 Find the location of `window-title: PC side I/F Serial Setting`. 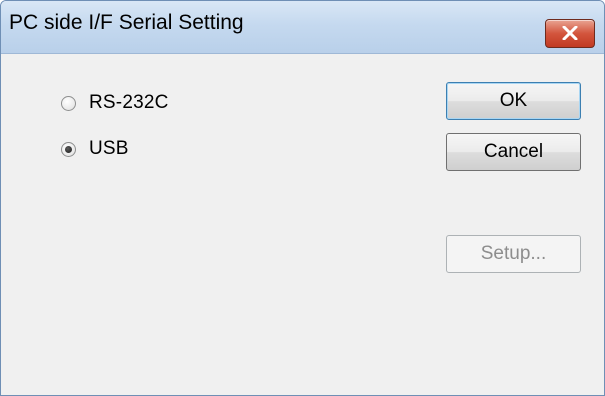

window-title: PC side I/F Serial Setting is located at coordinates (126, 22).